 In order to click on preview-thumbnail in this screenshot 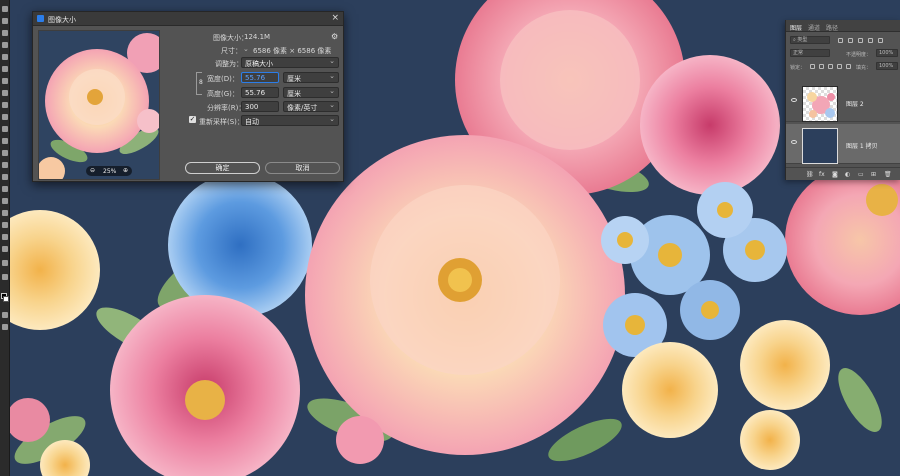, I will do `click(99, 106)`.